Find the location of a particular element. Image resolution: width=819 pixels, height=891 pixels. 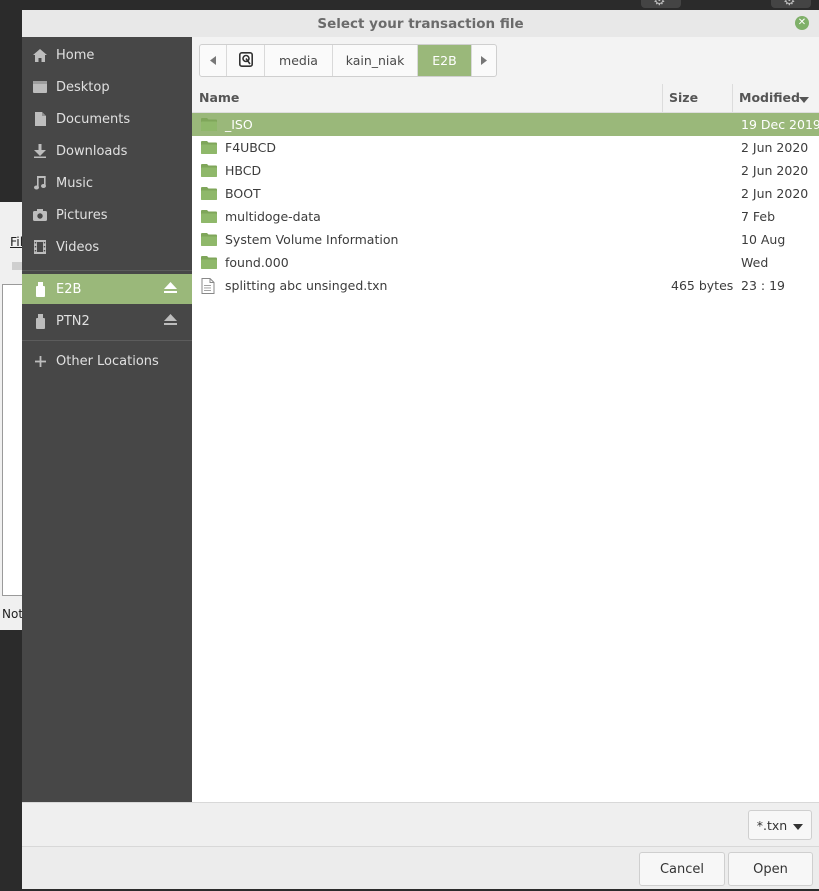

file-name: System Volume Information is located at coordinates (312, 239).